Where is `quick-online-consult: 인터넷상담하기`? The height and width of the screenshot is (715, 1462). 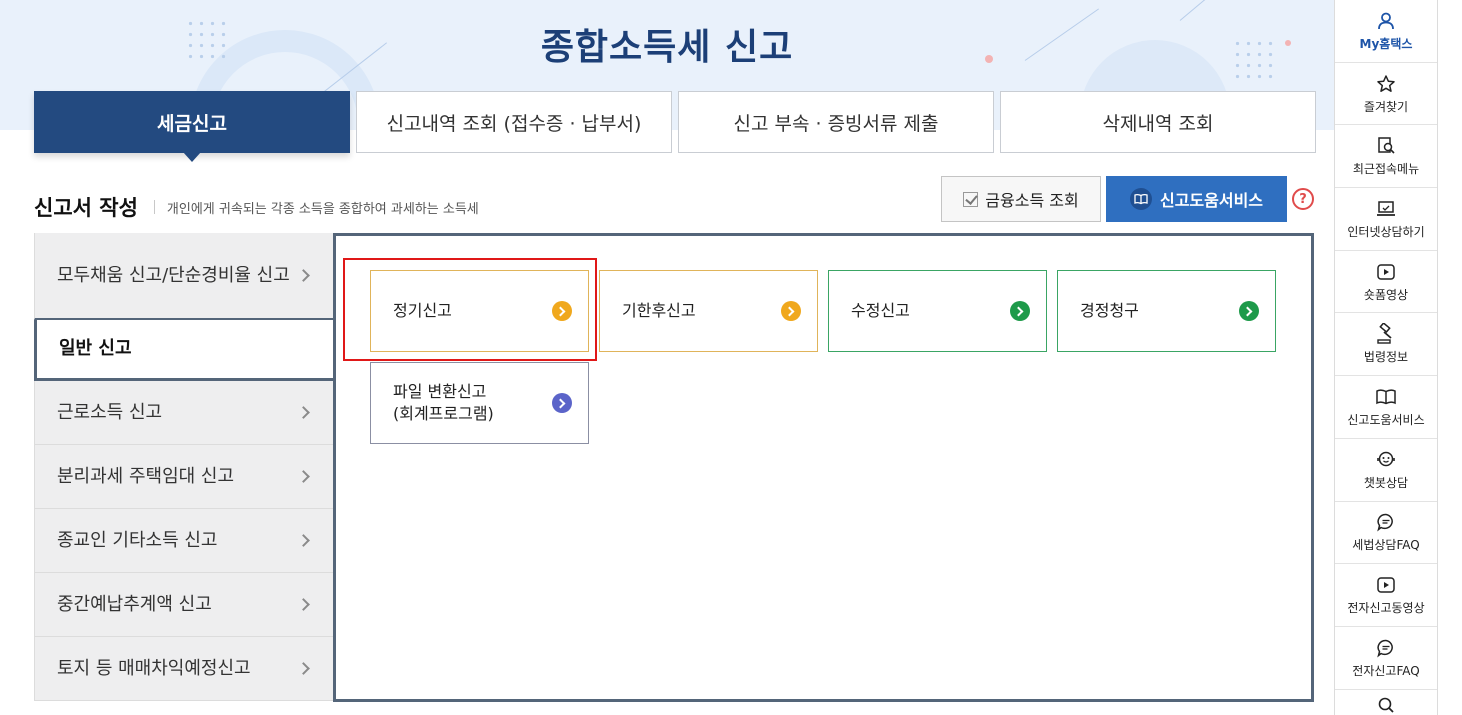 quick-online-consult: 인터넷상담하기 is located at coordinates (1386, 219).